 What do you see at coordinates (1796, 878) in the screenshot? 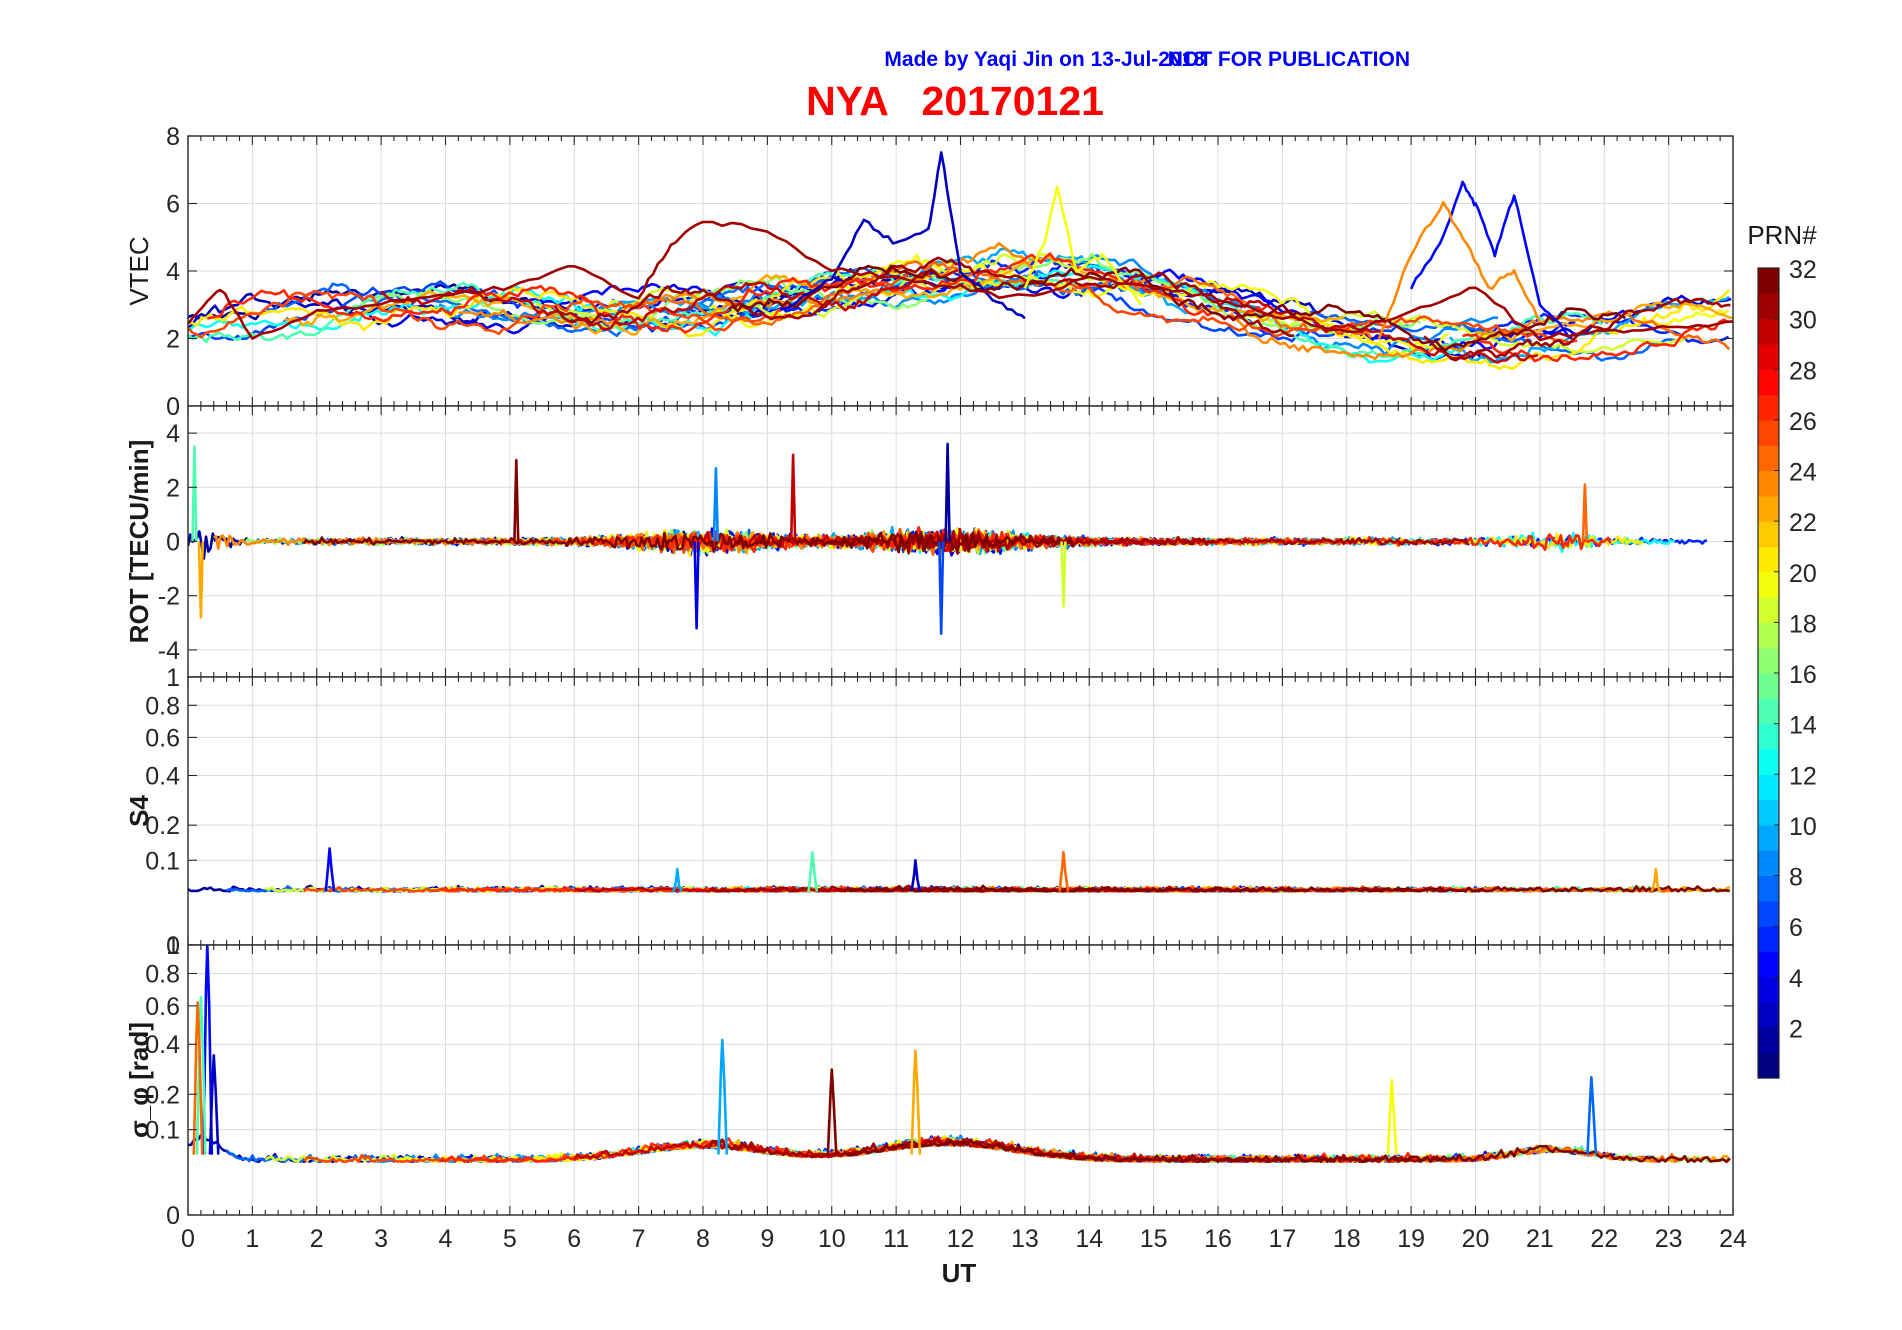
I see `colorbar-tick-label: 8` at bounding box center [1796, 878].